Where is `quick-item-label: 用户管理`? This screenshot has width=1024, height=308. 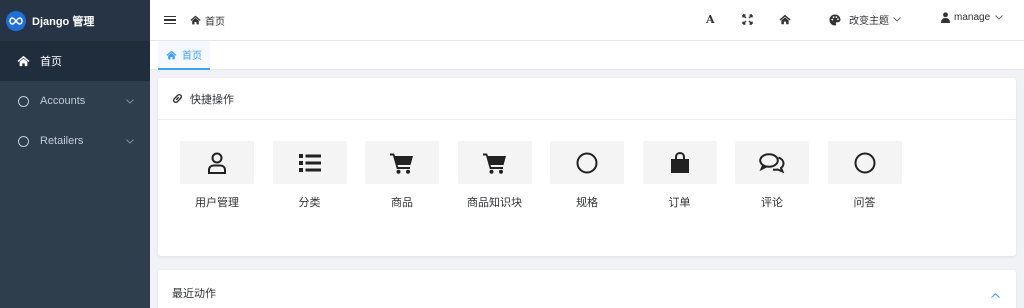
quick-item-label: 用户管理 is located at coordinates (217, 203).